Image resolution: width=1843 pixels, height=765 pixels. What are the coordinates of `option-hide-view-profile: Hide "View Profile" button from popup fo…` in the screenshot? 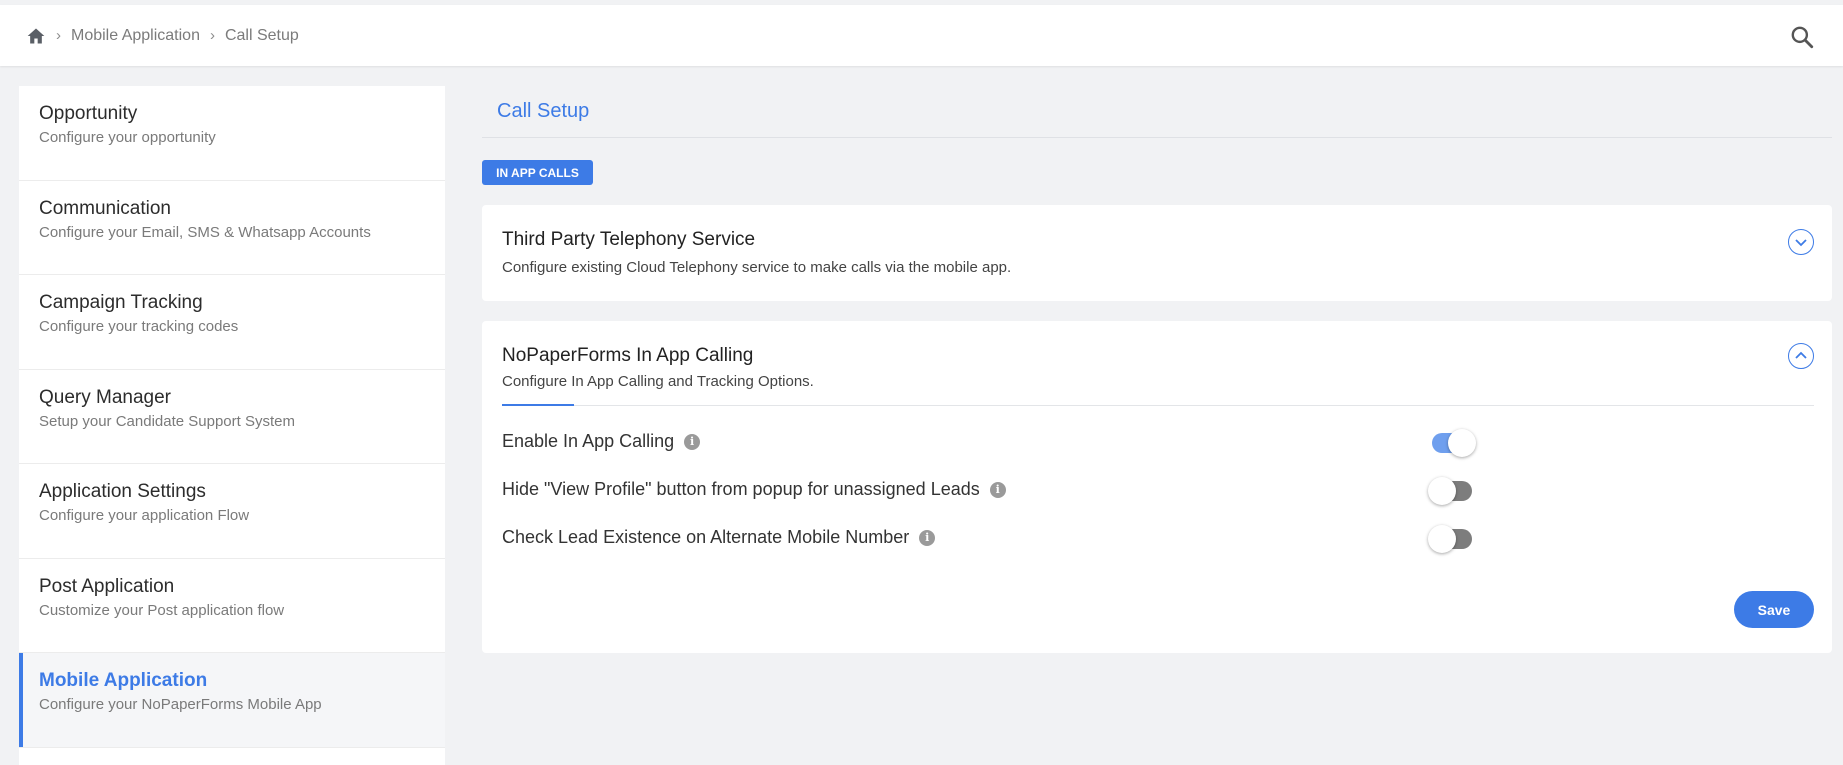 It's located at (754, 489).